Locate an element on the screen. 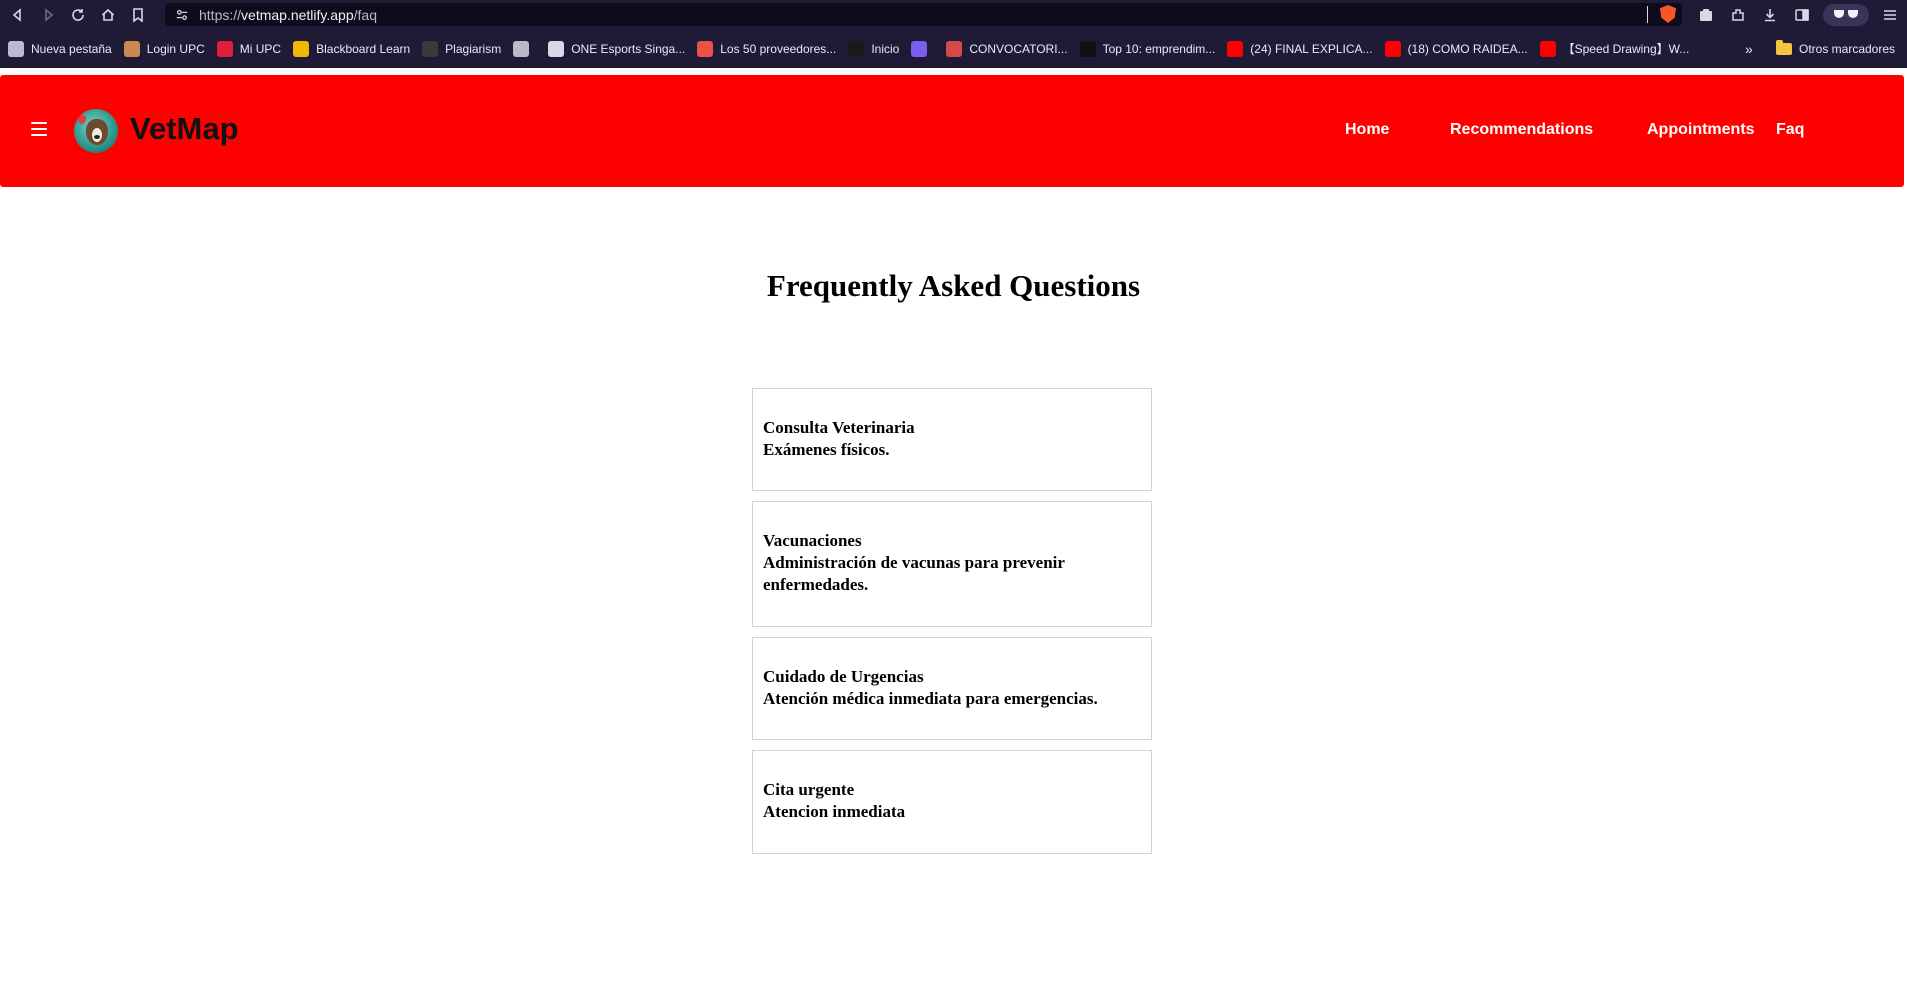  bookmark-label: Blackboard Learn is located at coordinates (363, 48).